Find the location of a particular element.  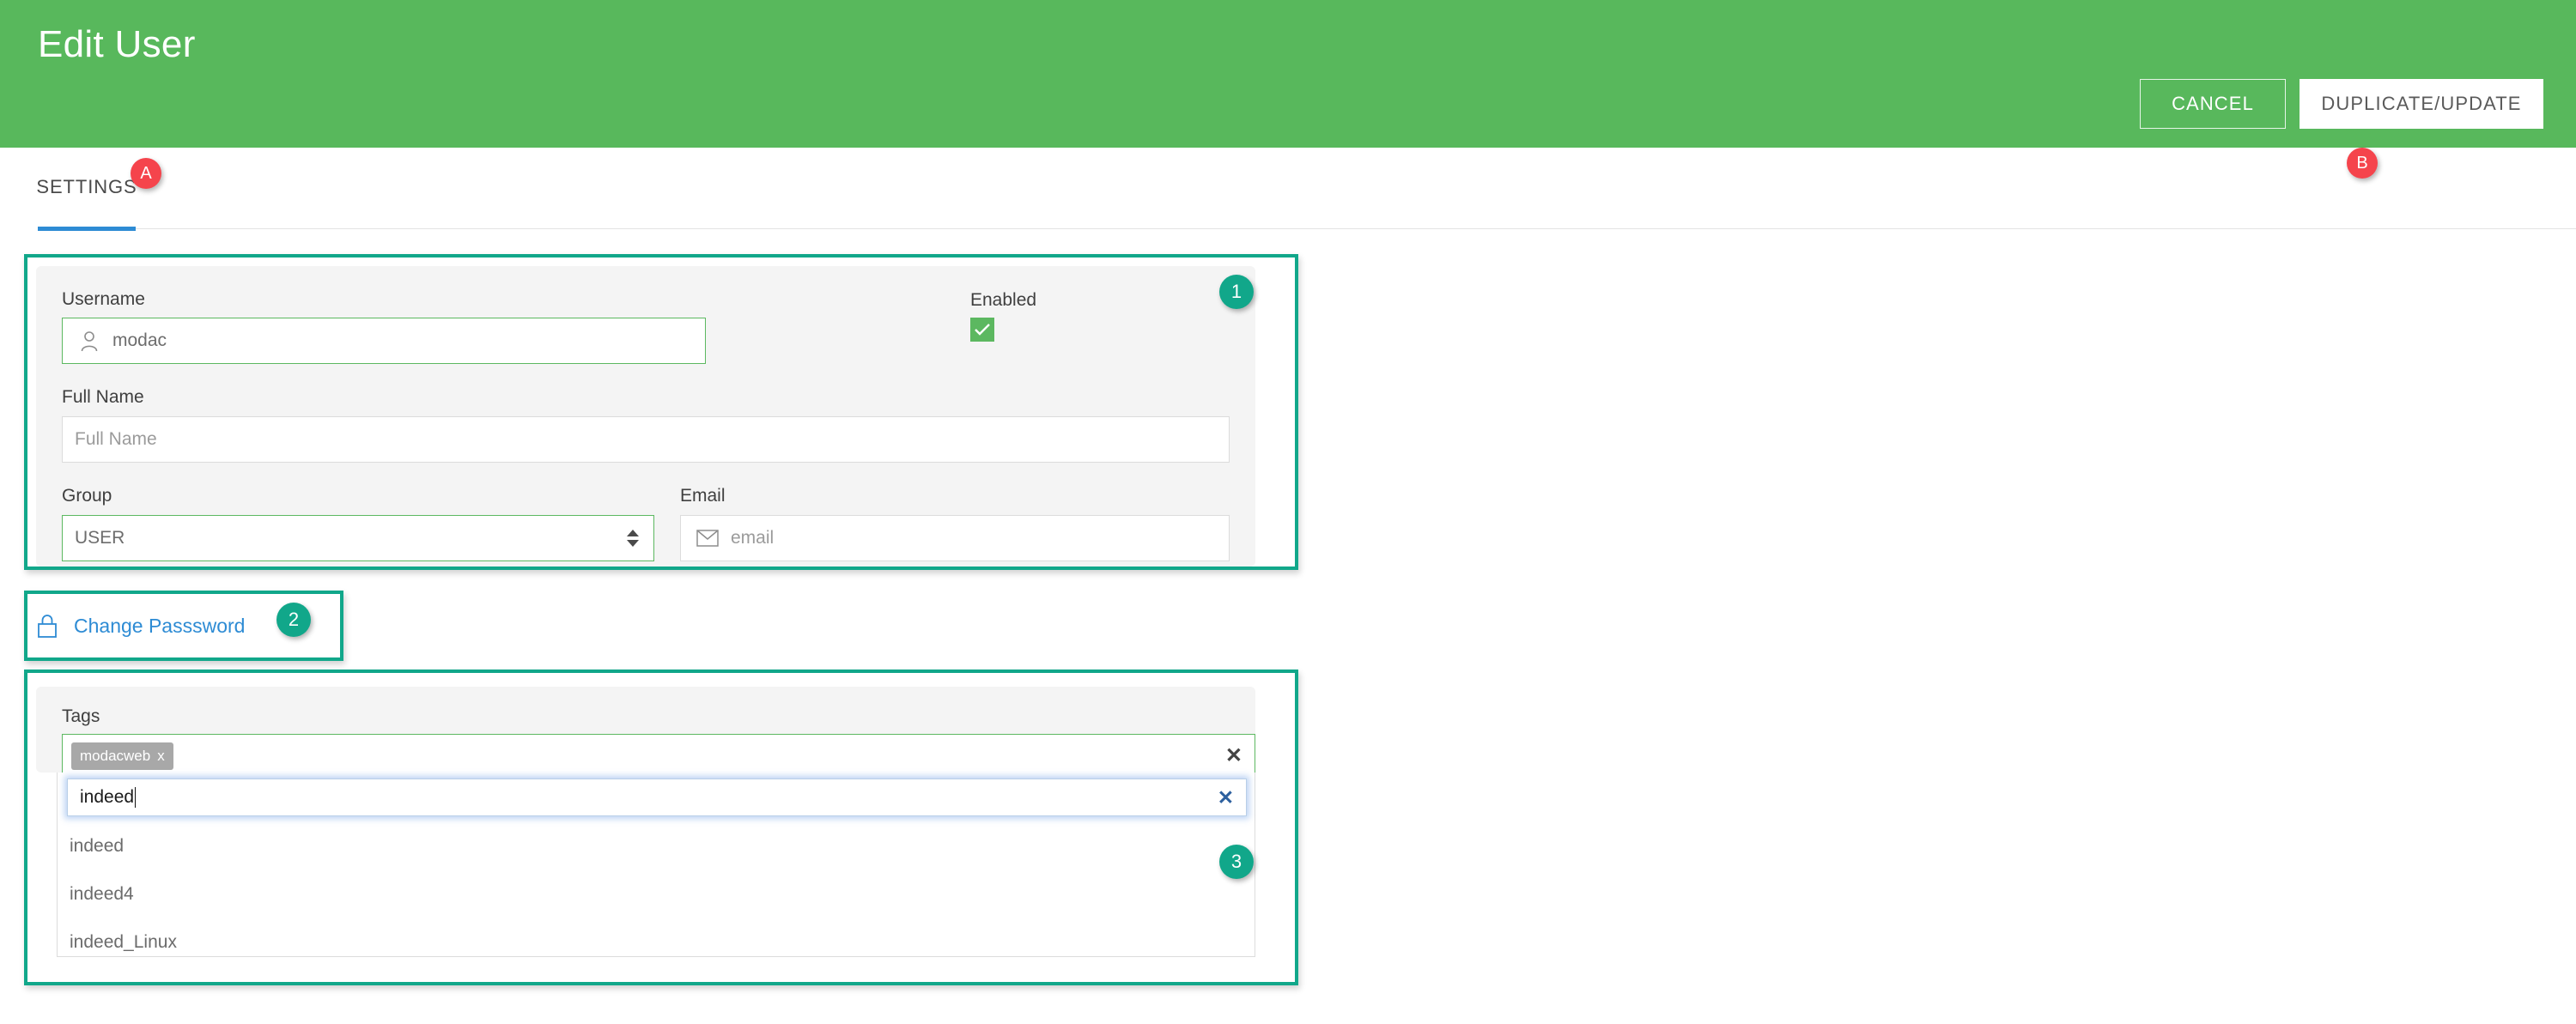

tags-label: Tags is located at coordinates (81, 716).